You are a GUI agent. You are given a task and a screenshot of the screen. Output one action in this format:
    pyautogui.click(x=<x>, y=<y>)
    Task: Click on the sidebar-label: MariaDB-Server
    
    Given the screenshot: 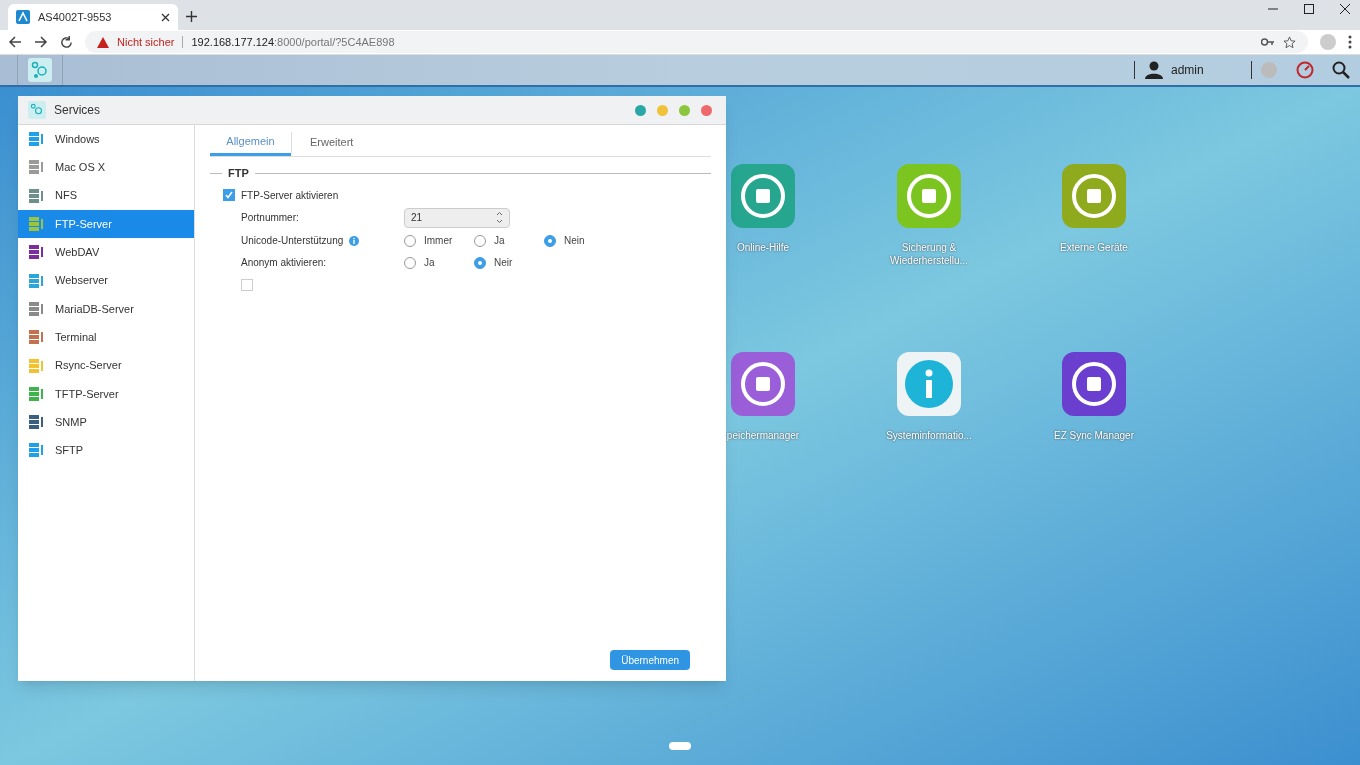 What is the action you would take?
    pyautogui.click(x=94, y=309)
    